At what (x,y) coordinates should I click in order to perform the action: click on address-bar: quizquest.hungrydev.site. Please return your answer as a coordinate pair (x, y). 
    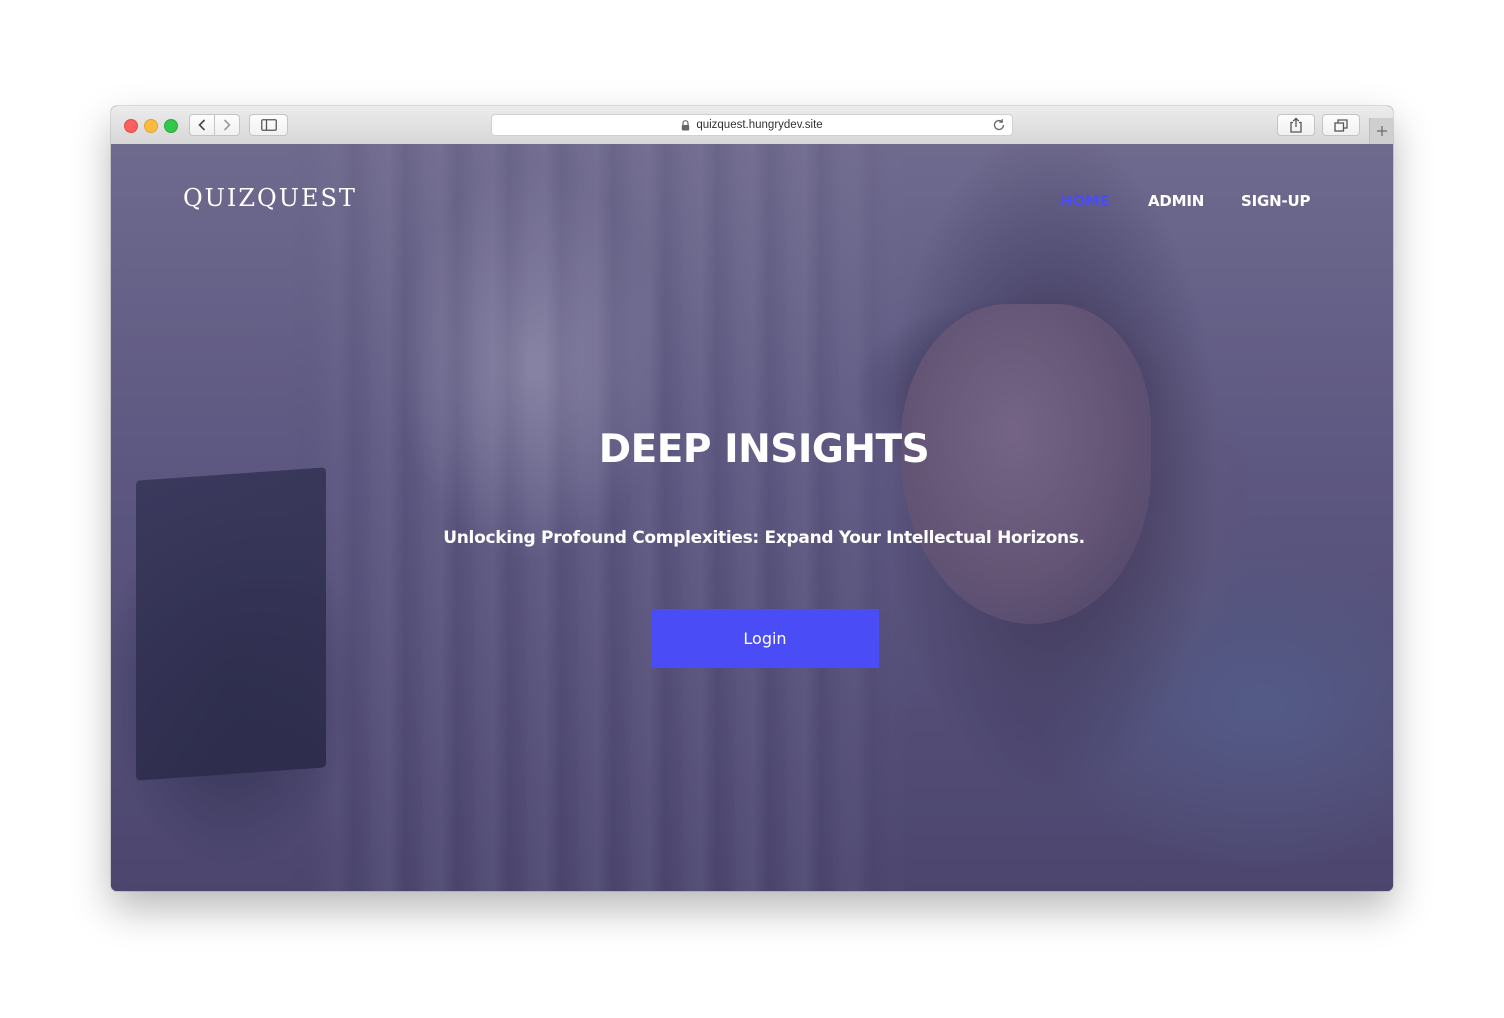
    Looking at the image, I should click on (752, 125).